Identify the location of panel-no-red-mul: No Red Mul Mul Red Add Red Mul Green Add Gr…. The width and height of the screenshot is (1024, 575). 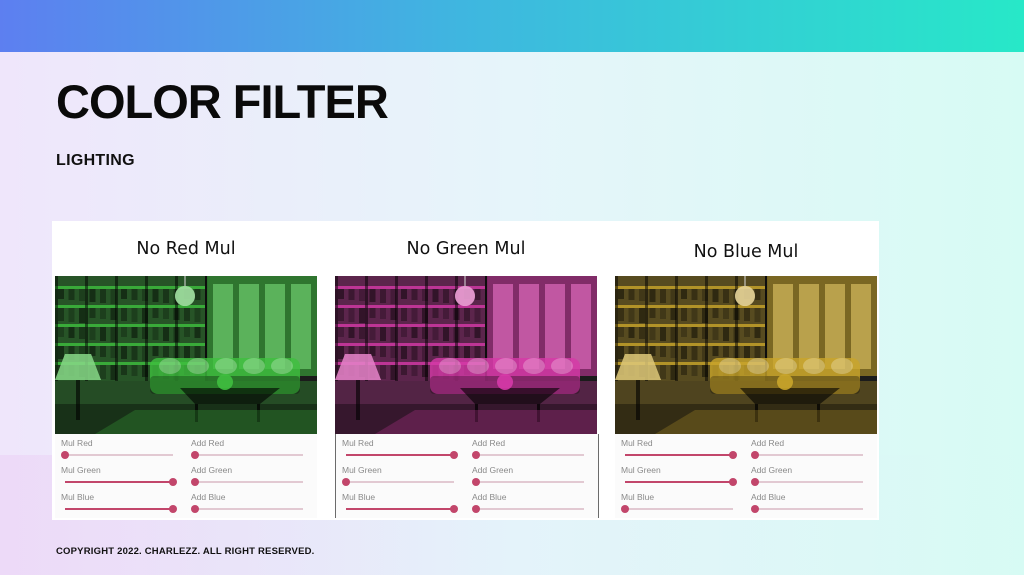
(186, 370).